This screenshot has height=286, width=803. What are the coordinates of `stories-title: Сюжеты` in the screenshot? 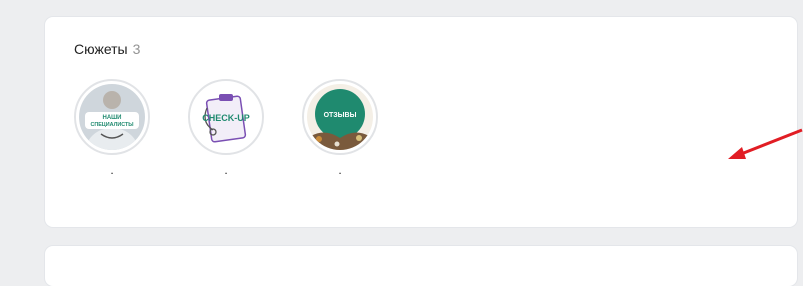 It's located at (101, 49).